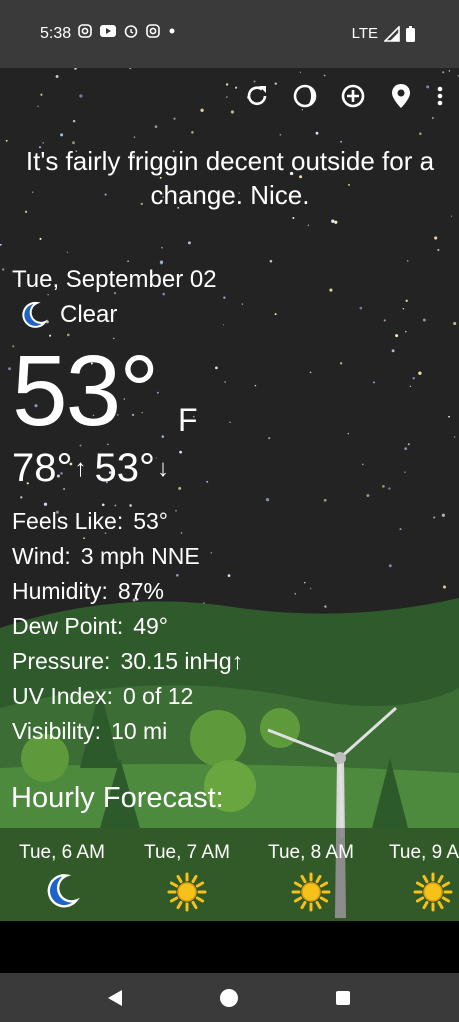  What do you see at coordinates (60, 591) in the screenshot?
I see `detail-label: Humidity:` at bounding box center [60, 591].